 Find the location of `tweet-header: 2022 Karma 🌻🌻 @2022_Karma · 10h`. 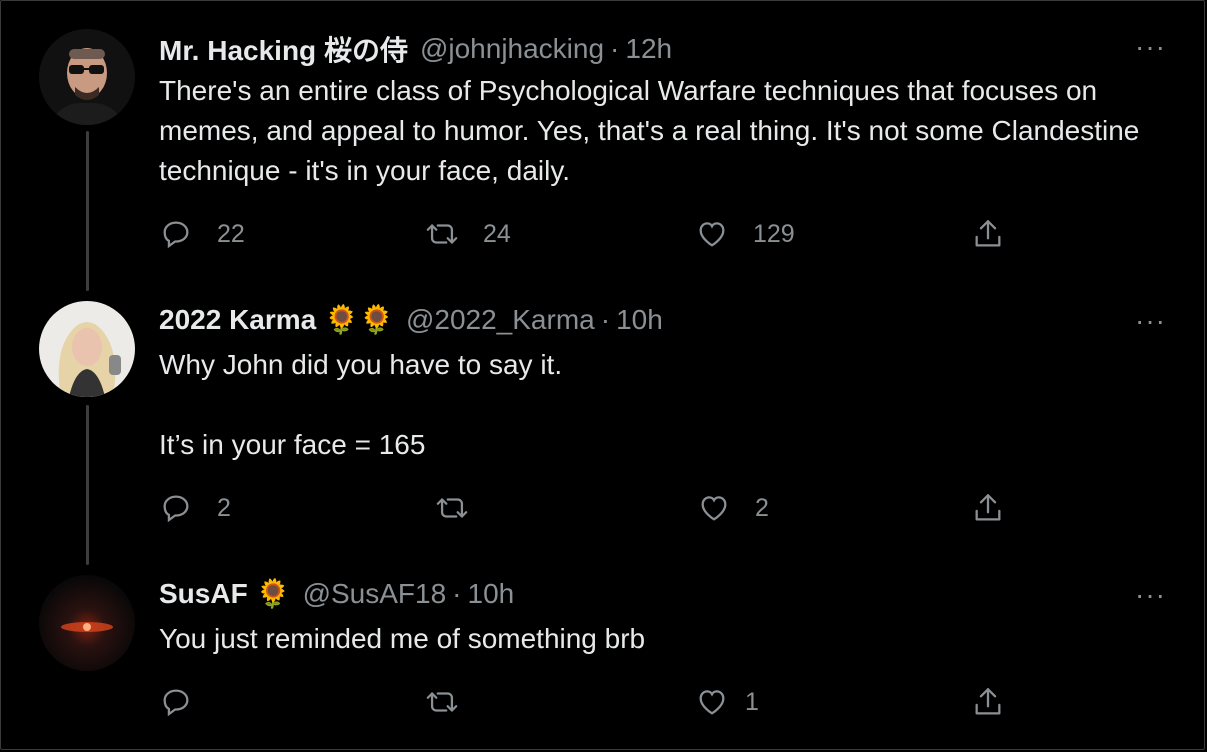

tweet-header: 2022 Karma 🌻🌻 @2022_Karma · 10h is located at coordinates (411, 319).